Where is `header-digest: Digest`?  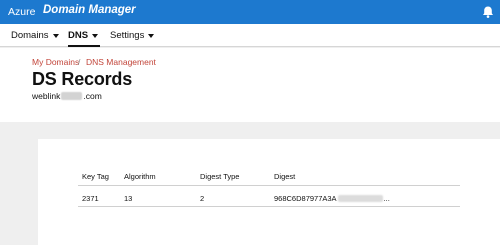
header-digest: Digest is located at coordinates (285, 176).